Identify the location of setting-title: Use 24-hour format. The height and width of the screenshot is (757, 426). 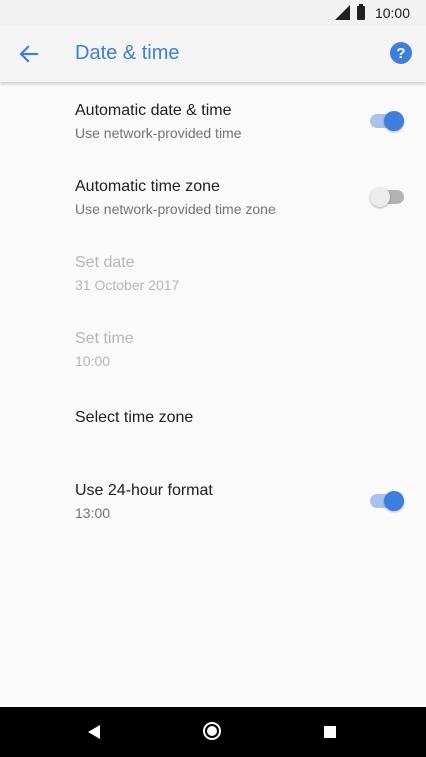
(144, 490).